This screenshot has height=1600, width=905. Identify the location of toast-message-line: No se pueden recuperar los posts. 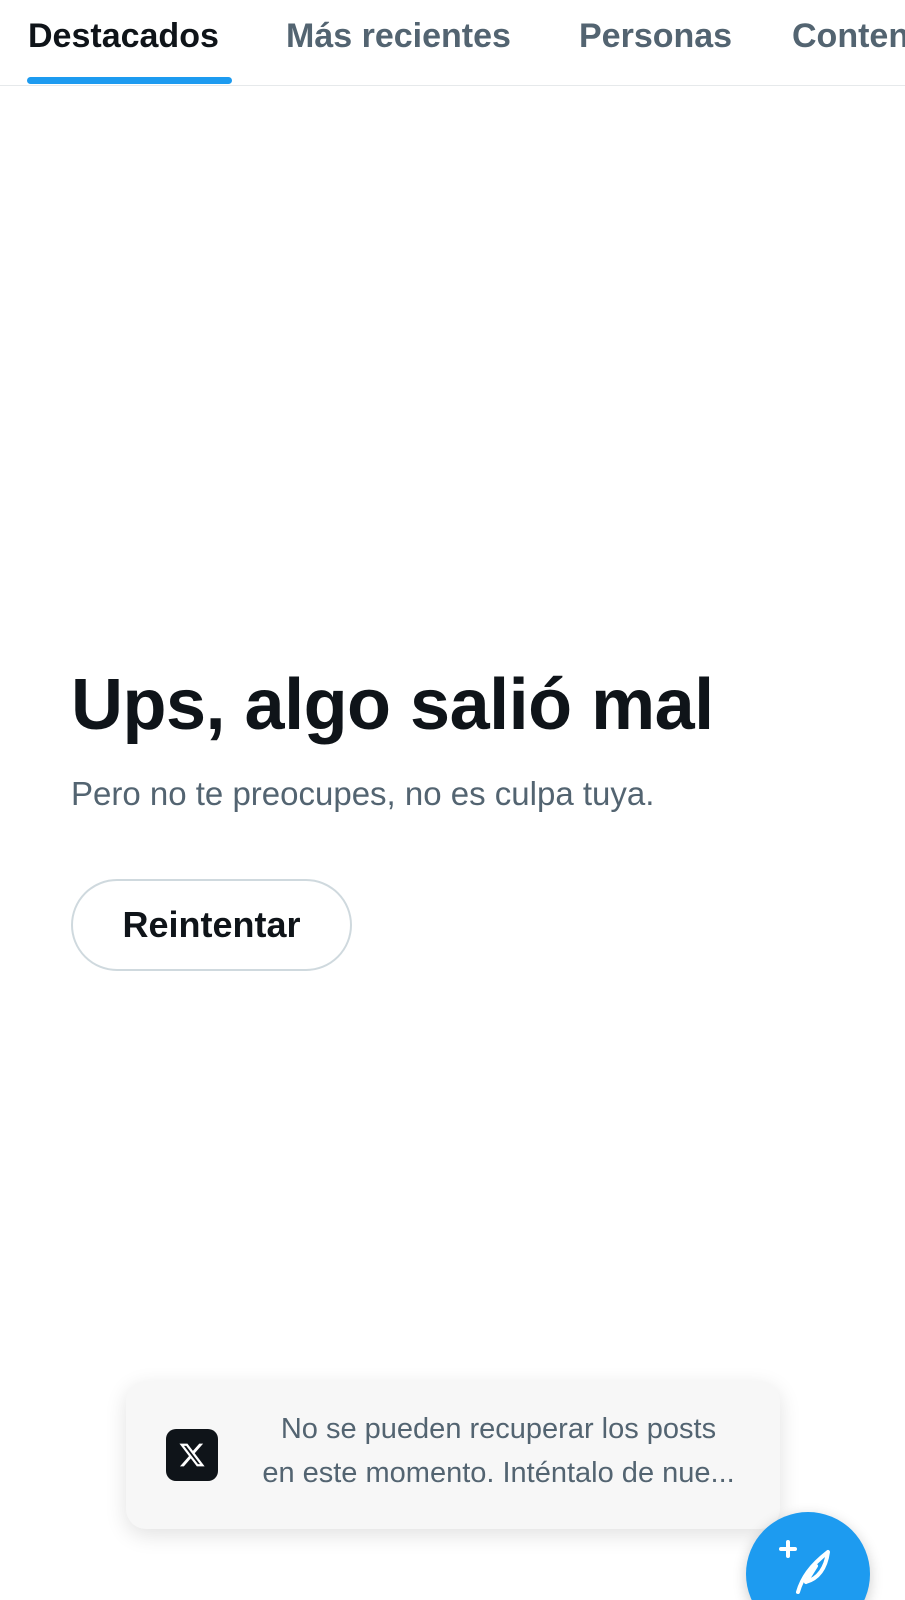
(498, 1429).